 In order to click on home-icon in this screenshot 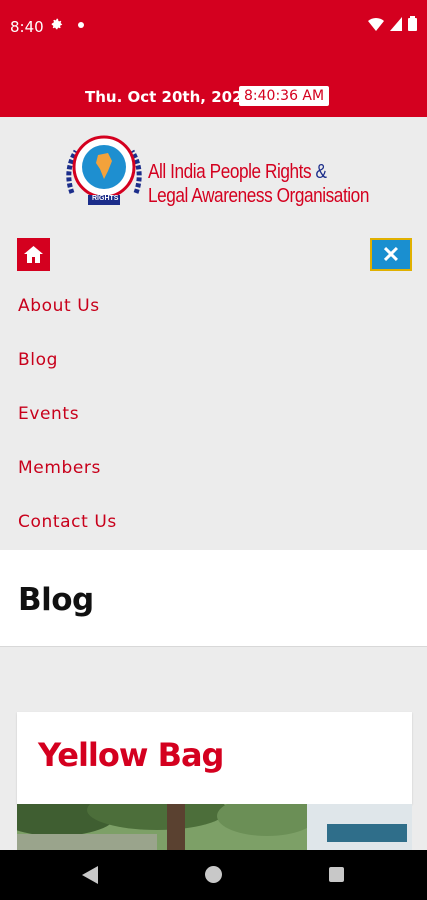, I will do `click(33, 254)`.